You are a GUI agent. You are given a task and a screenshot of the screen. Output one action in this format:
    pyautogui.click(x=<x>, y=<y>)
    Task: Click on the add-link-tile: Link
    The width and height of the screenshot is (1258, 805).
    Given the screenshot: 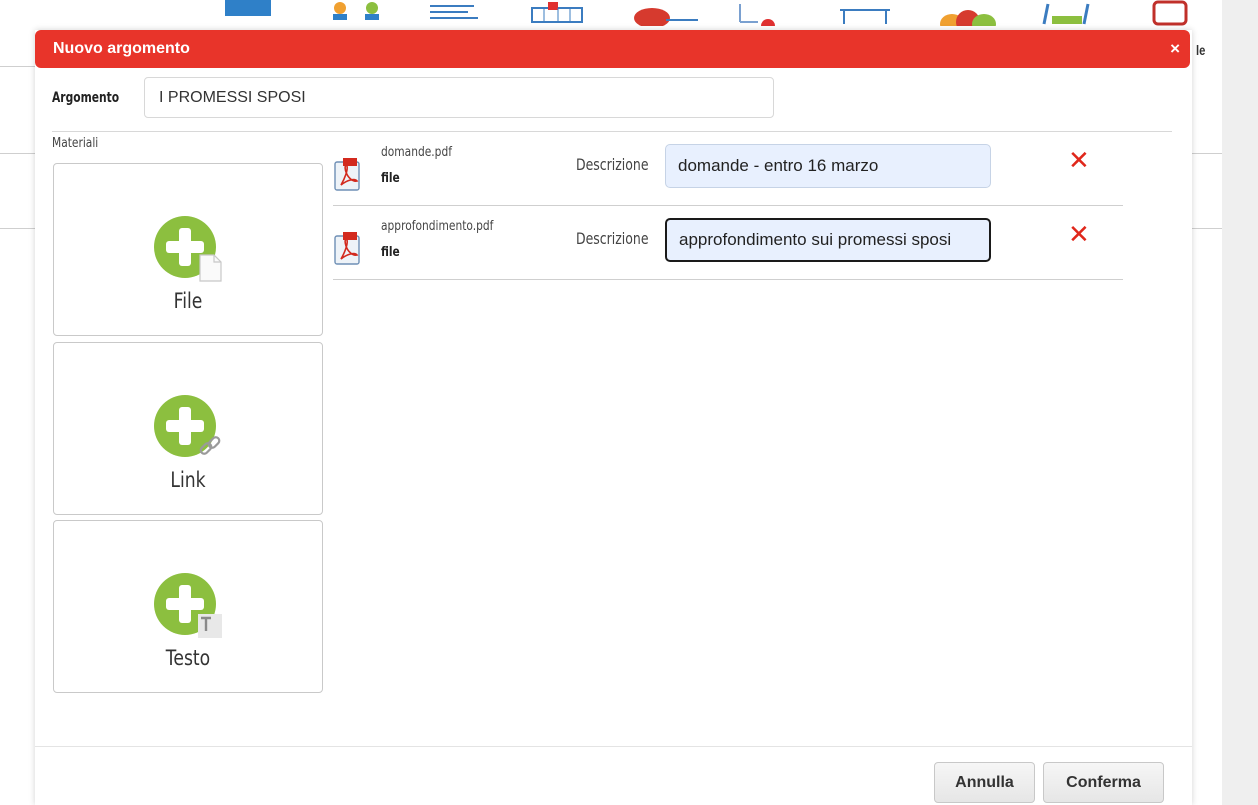 What is the action you would take?
    pyautogui.click(x=188, y=428)
    